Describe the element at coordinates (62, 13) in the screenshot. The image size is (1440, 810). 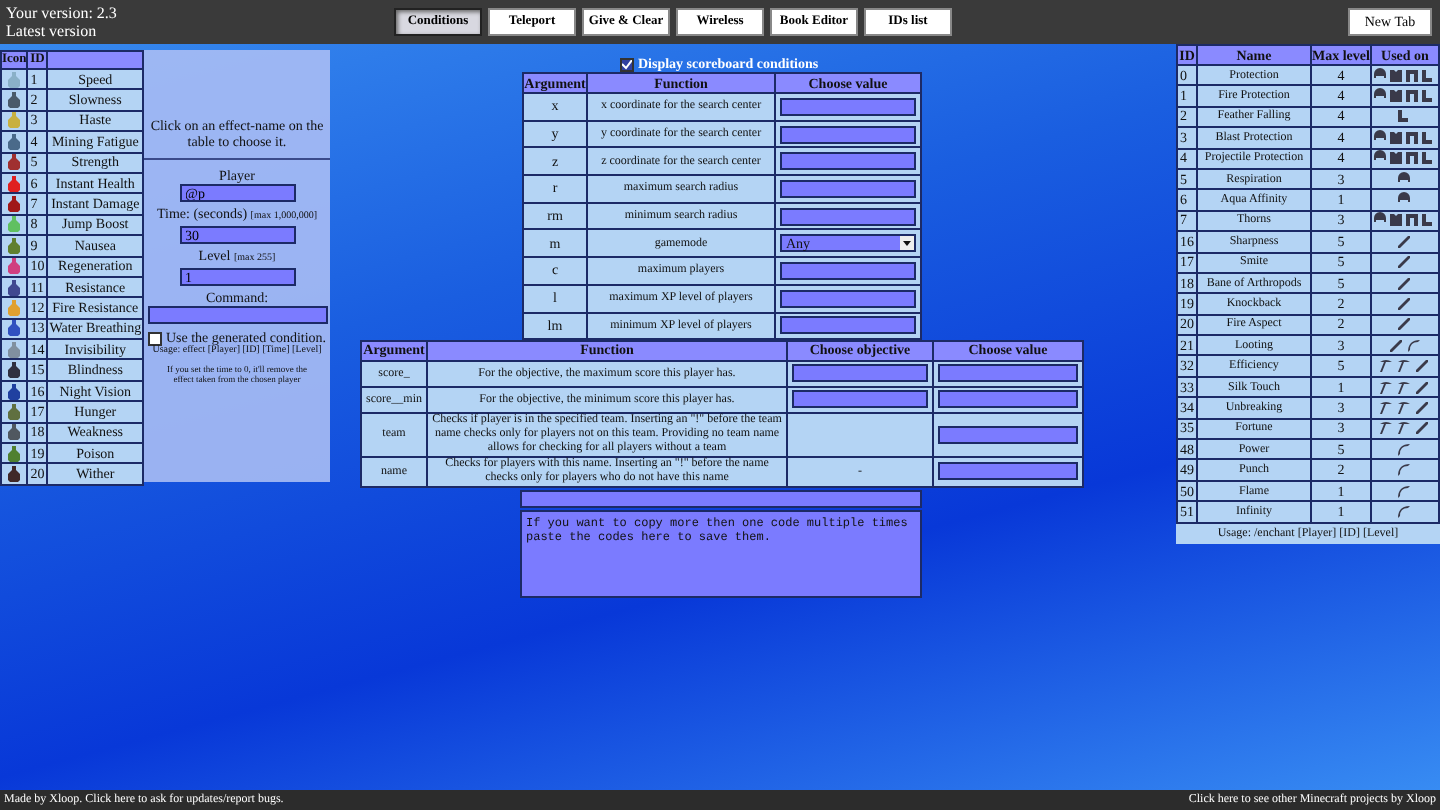
I see `version-text: Your version: 2.3` at that location.